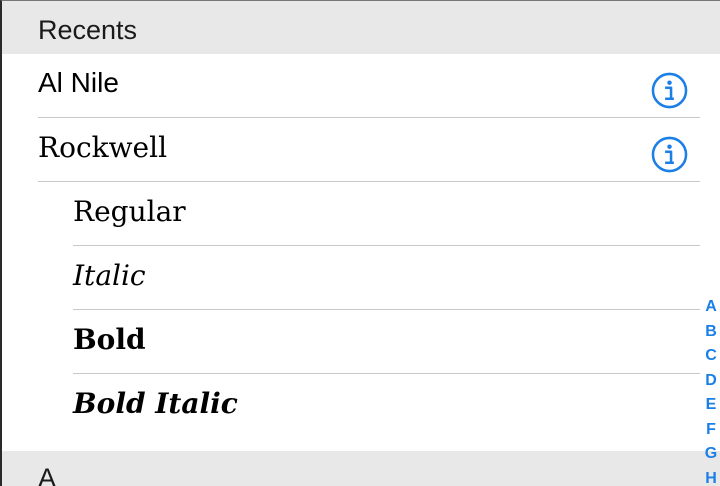  I want to click on section-header-recents: Recents, so click(361, 27).